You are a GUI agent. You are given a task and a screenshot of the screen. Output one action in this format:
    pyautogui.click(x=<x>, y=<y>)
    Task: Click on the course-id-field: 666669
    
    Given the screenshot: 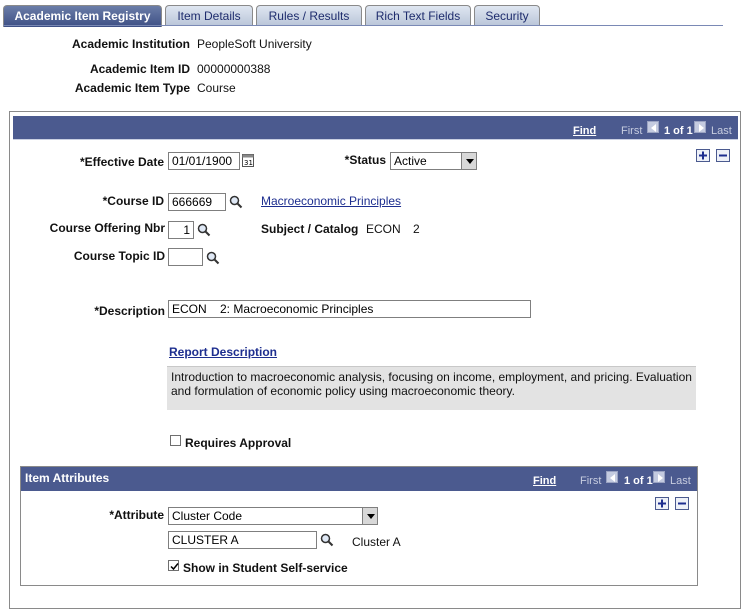 What is the action you would take?
    pyautogui.click(x=197, y=202)
    